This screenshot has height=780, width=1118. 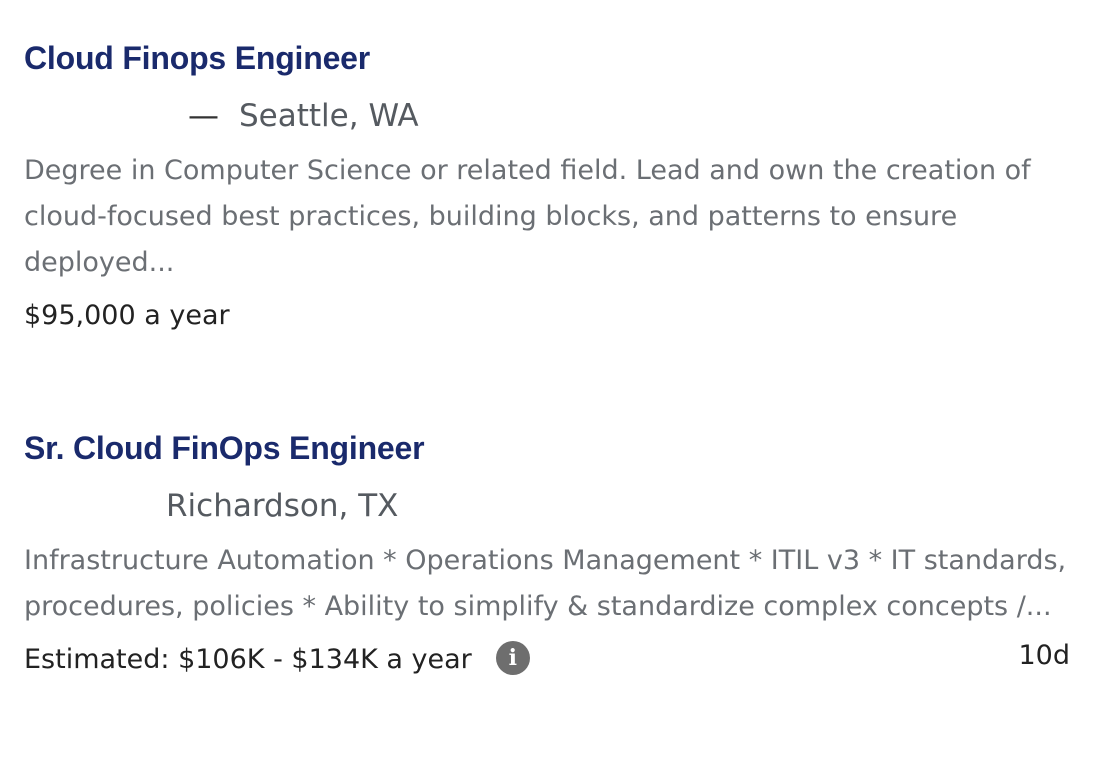 What do you see at coordinates (554, 506) in the screenshot?
I see `job-location-row: Richardson, TX` at bounding box center [554, 506].